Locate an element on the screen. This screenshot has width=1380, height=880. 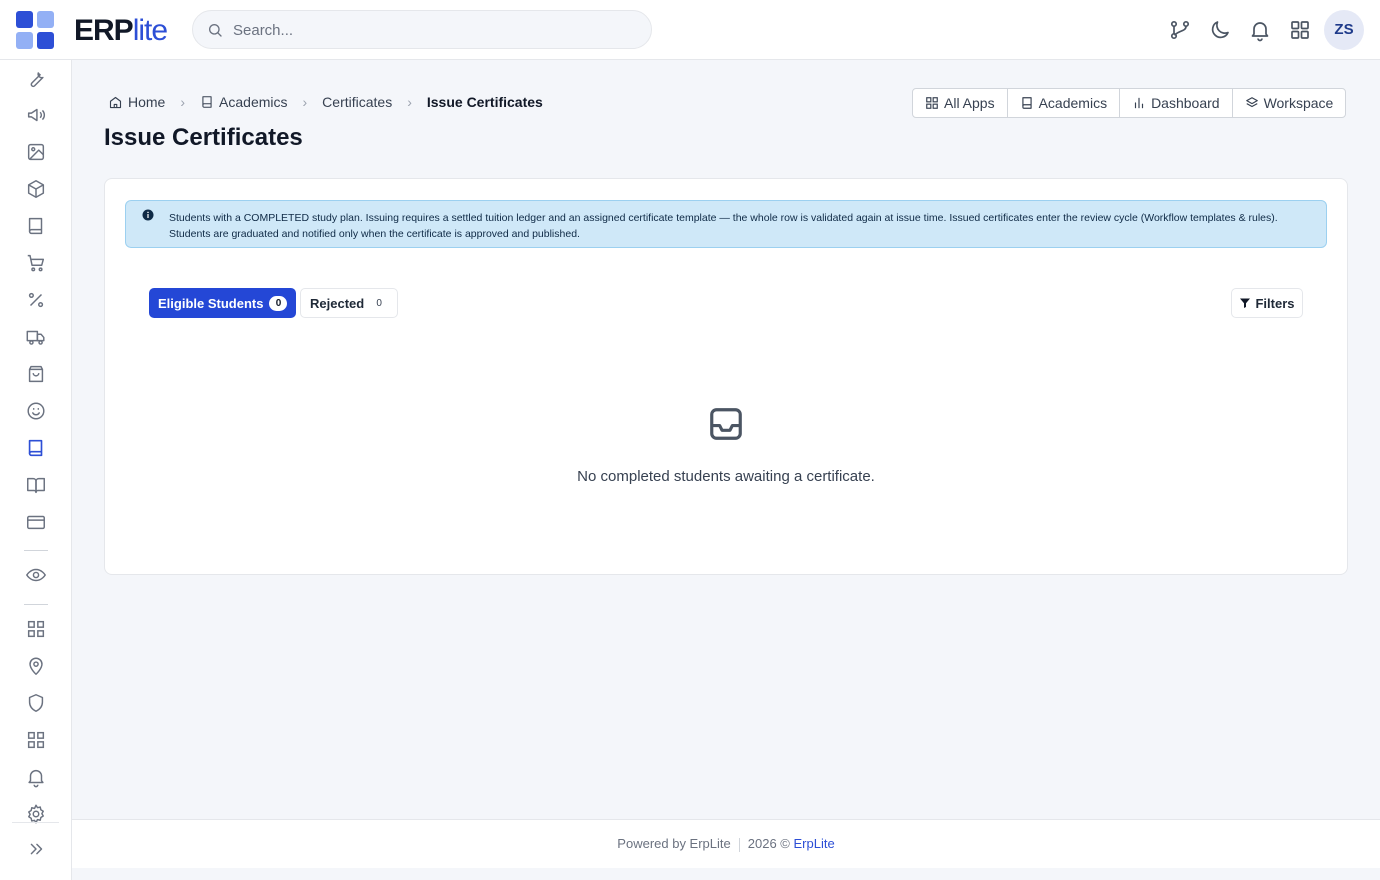
search-bar is located at coordinates (422, 29).